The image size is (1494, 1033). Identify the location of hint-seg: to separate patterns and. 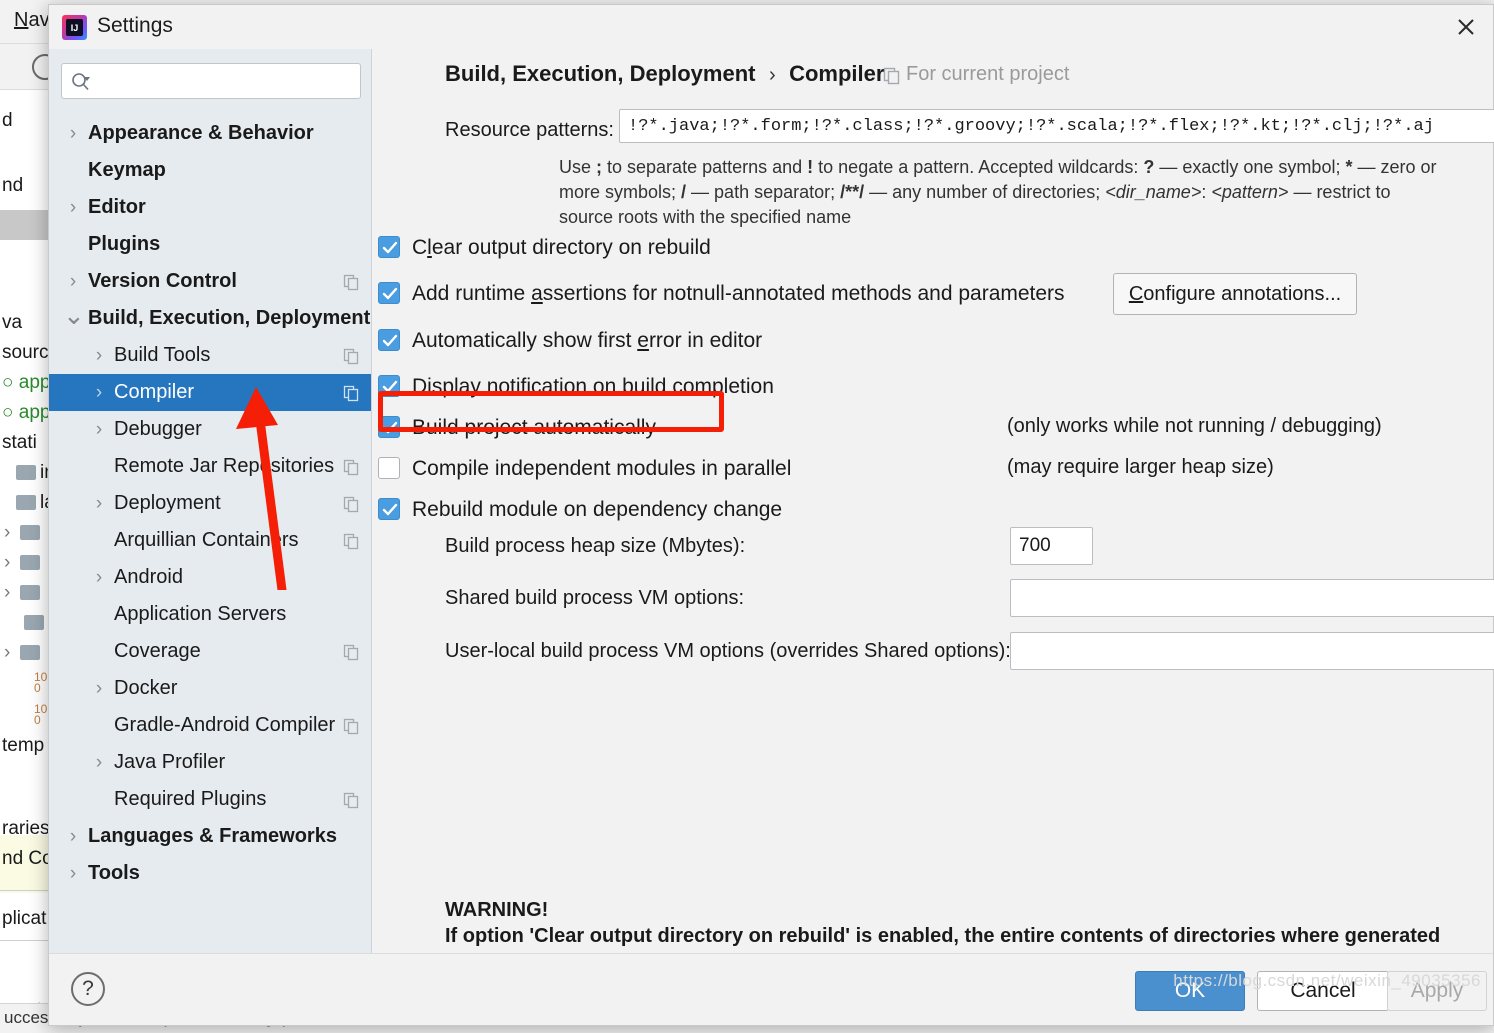
(705, 167).